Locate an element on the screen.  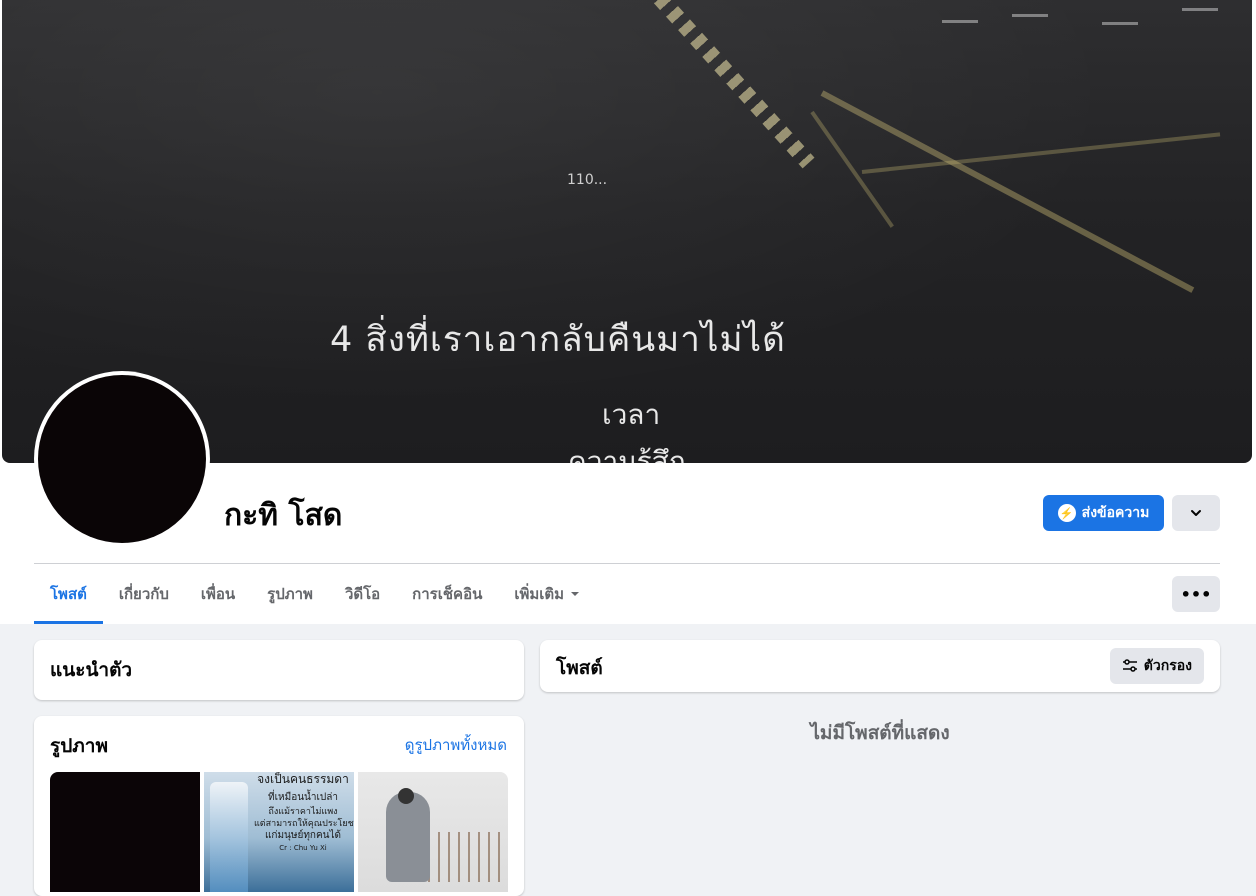
photo-caption-line: ที่เหมือนน้ำเปล่า is located at coordinates (303, 797).